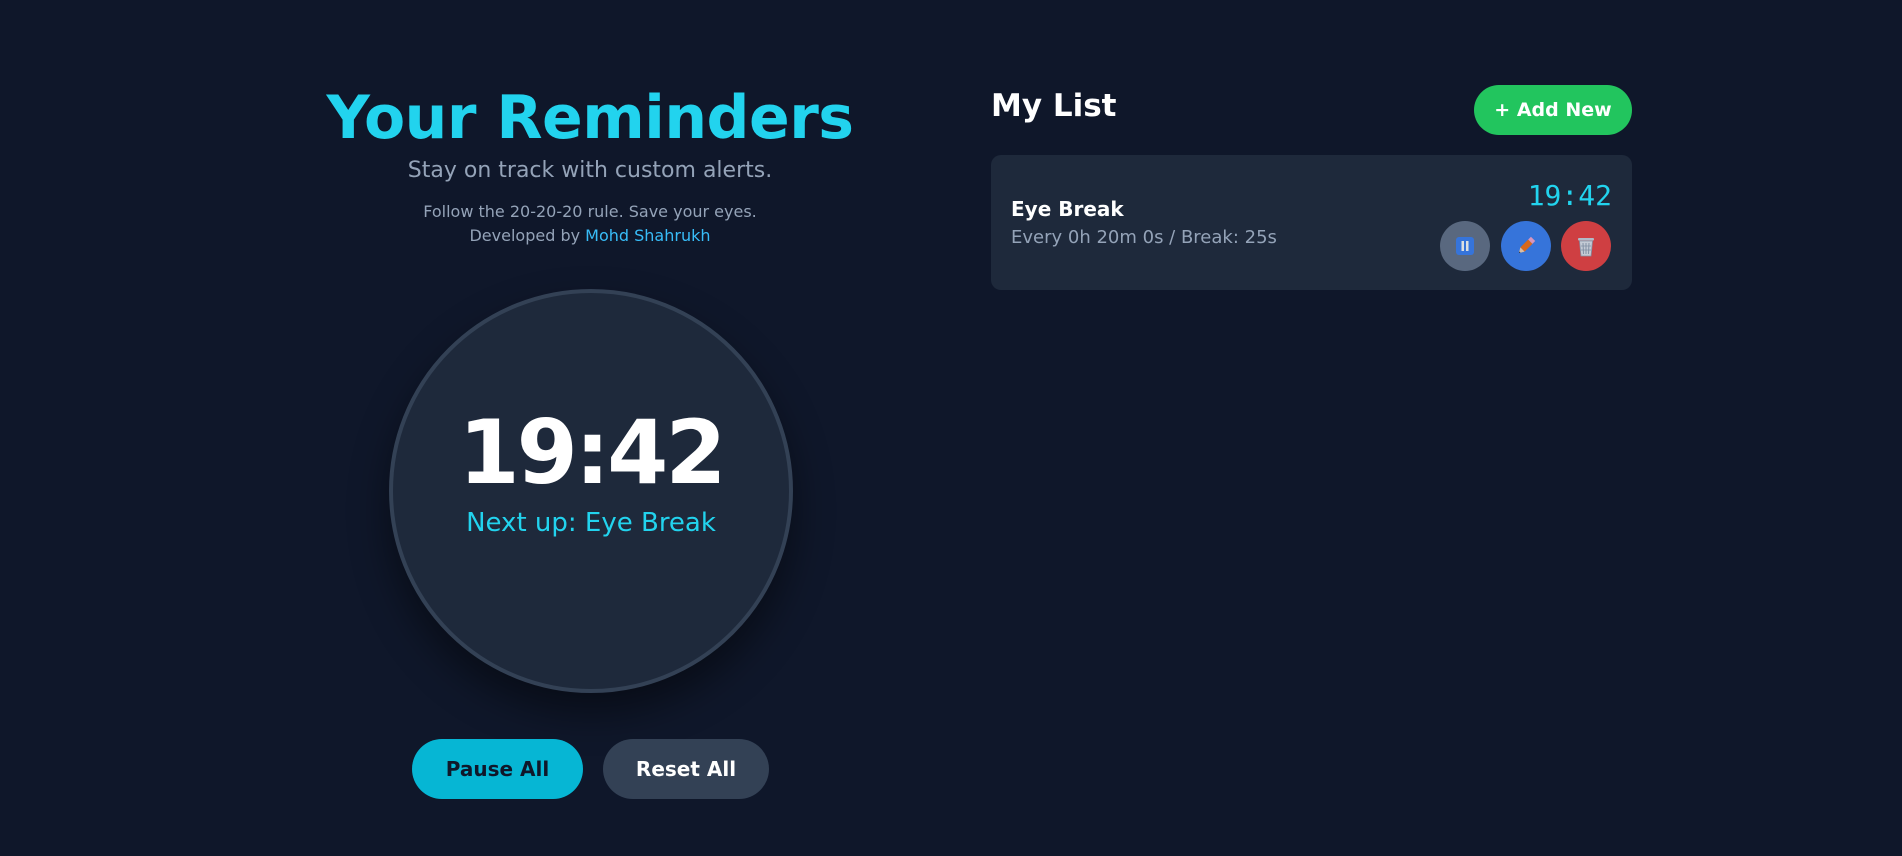 The height and width of the screenshot is (856, 1902). I want to click on next-up-label: Next up: Eye Break, so click(591, 523).